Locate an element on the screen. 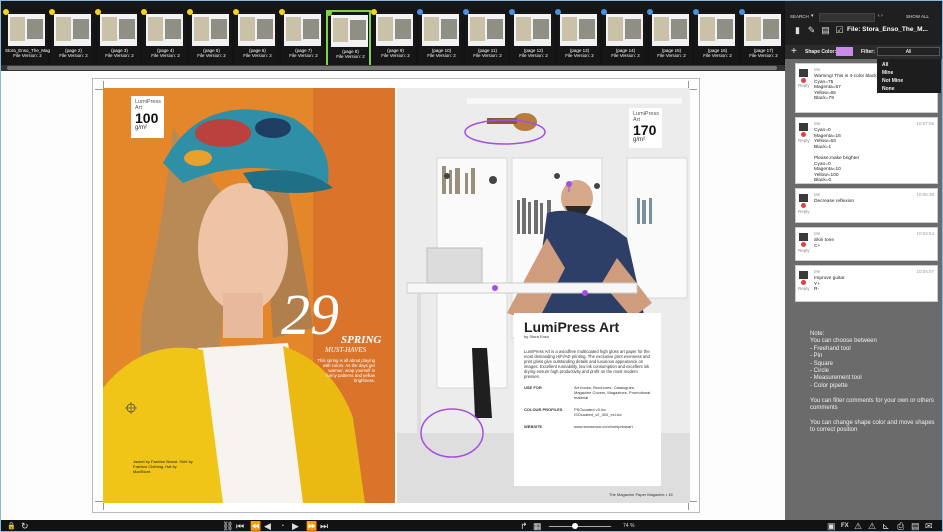 This screenshot has width=943, height=532. ruler-icon: ⊾ is located at coordinates (886, 526).